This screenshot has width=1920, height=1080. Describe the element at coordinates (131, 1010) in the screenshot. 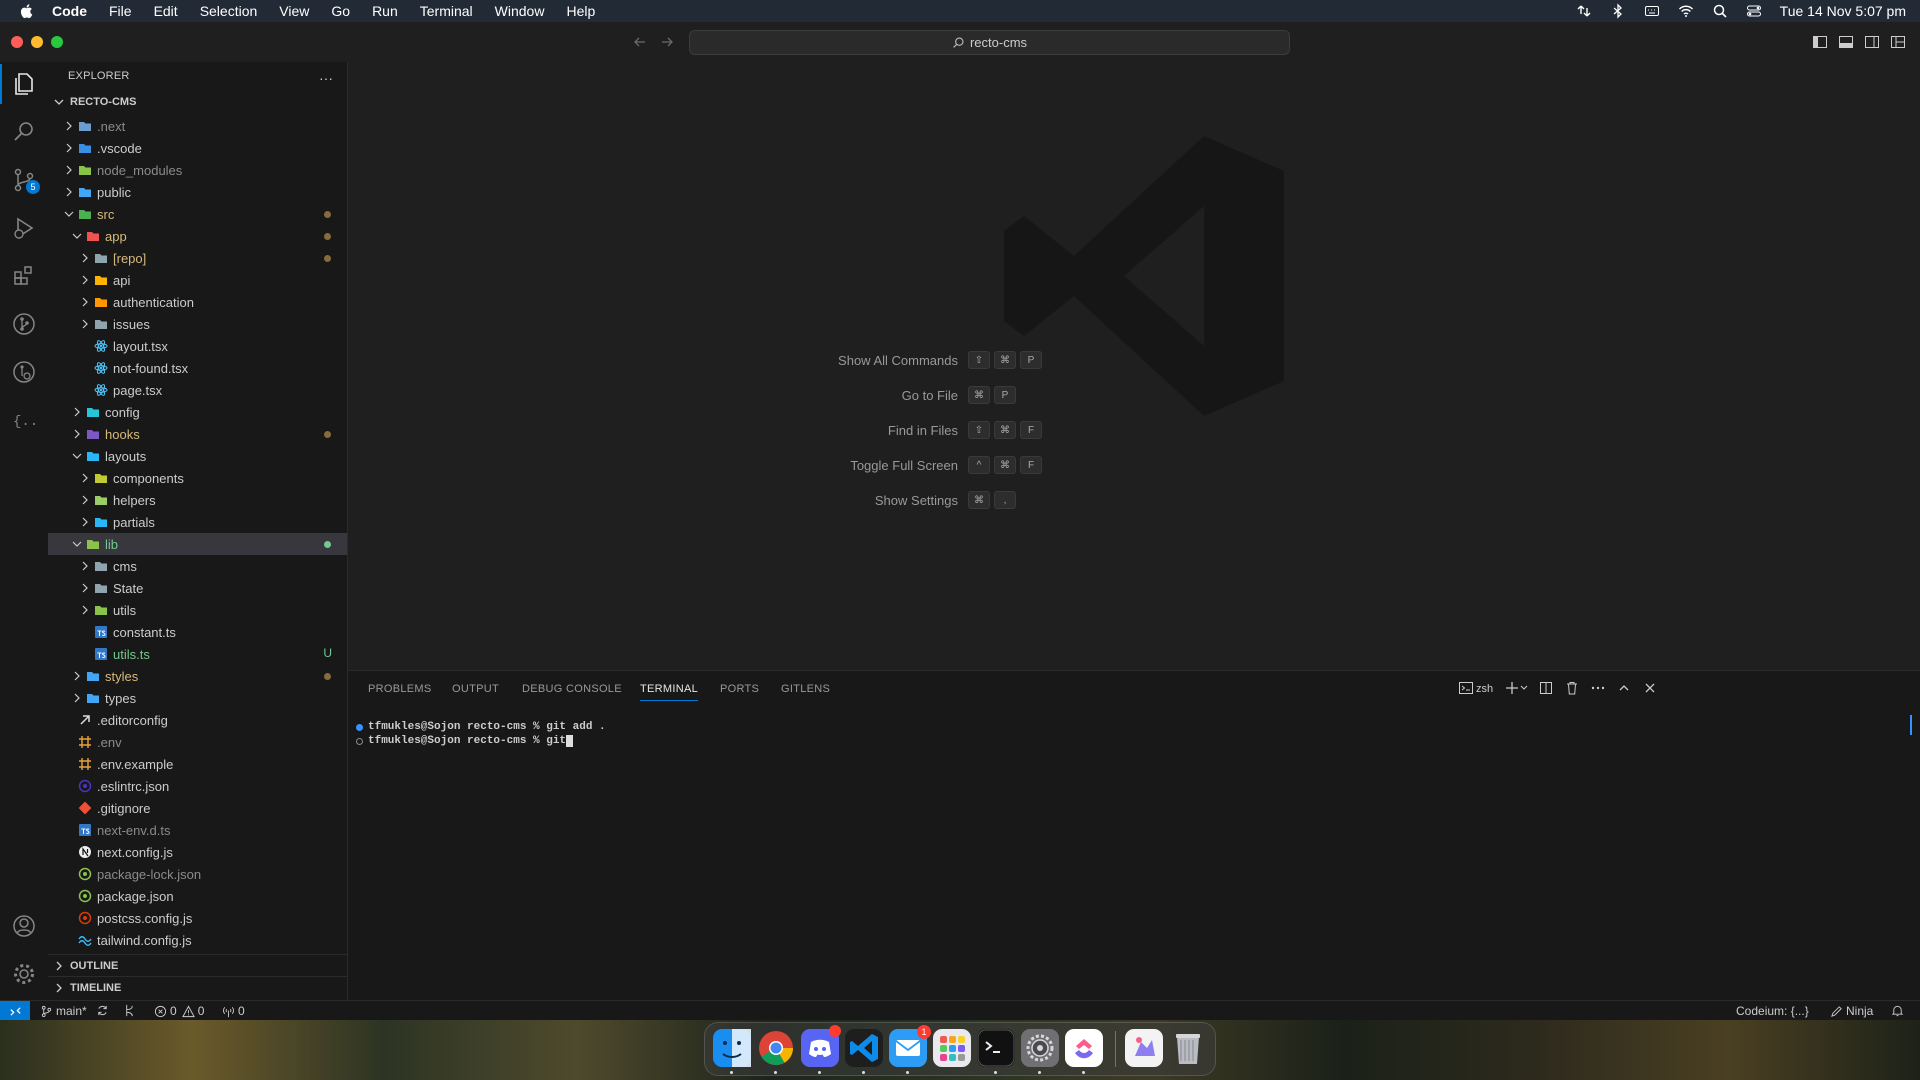

I see `gitlens-graph-button` at that location.